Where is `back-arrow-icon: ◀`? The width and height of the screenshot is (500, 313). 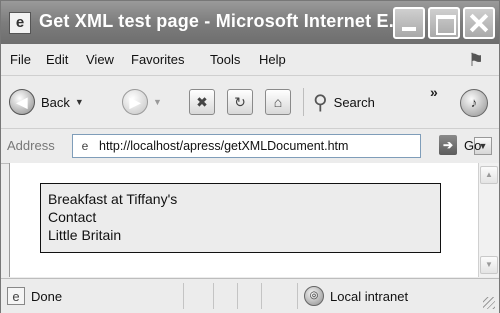
back-arrow-icon: ◀ is located at coordinates (22, 102).